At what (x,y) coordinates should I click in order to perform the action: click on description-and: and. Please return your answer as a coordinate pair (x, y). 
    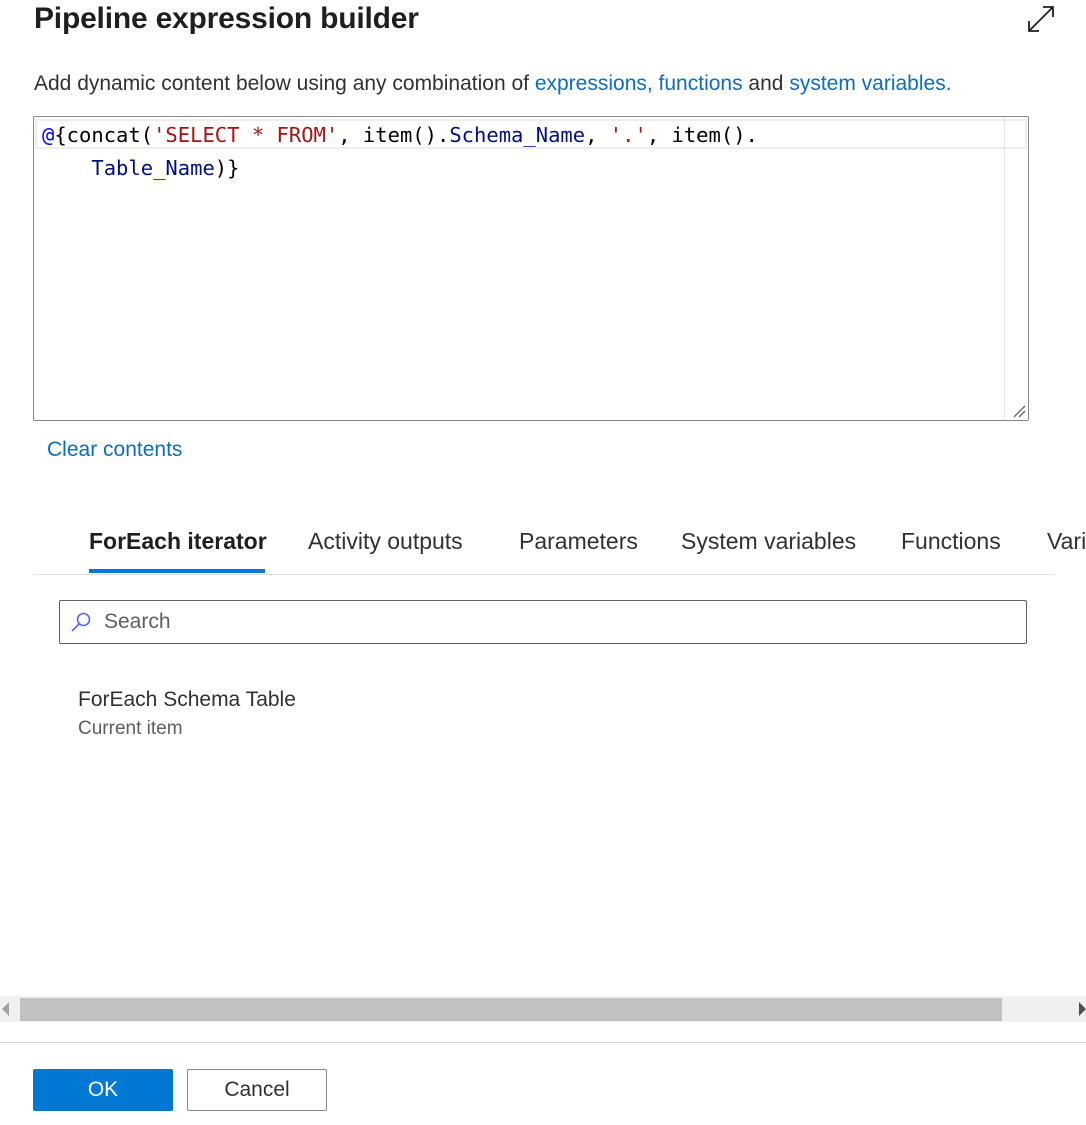
    Looking at the image, I should click on (766, 83).